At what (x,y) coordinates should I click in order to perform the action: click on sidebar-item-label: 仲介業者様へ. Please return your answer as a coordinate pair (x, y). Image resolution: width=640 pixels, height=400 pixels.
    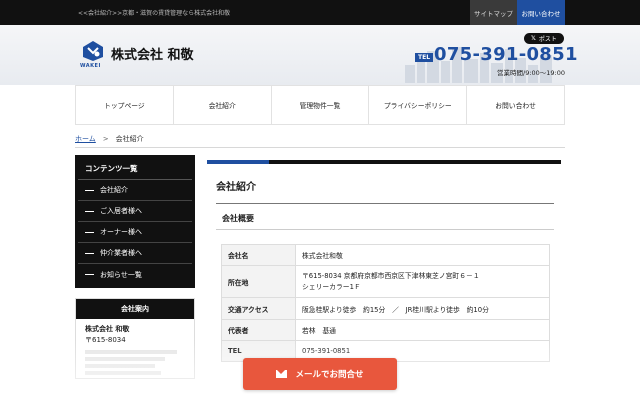
    Looking at the image, I should click on (121, 253).